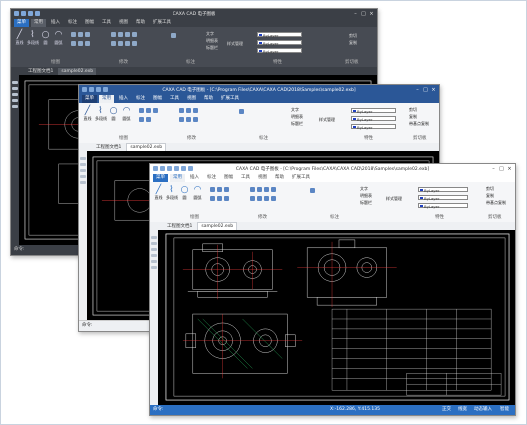 The image size is (527, 425). Describe the element at coordinates (366, 203) in the screenshot. I see `title-block-label: 标题栏` at that location.